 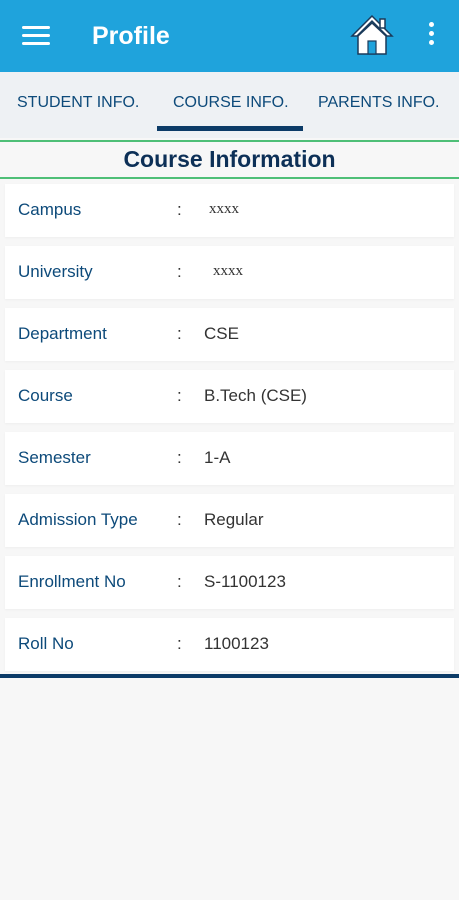 I want to click on hamburger-menu-icon, so click(x=36, y=36).